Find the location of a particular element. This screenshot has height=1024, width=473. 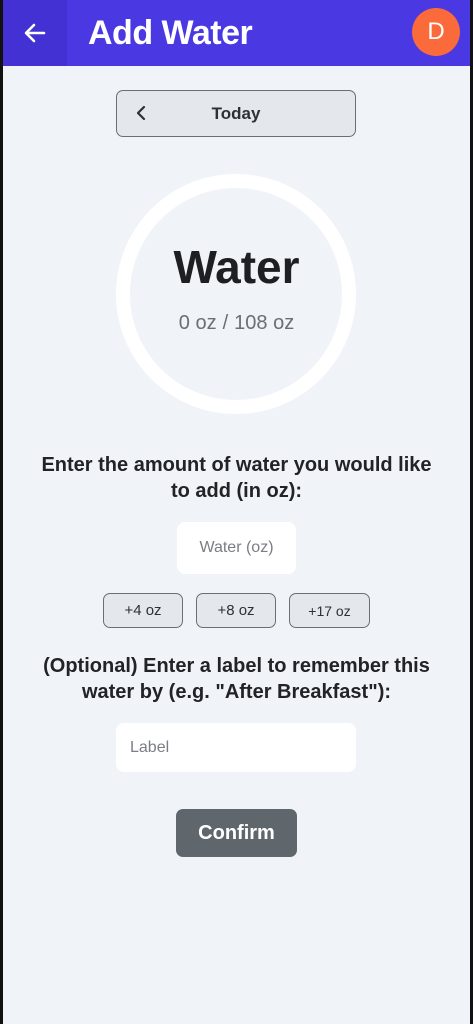

date-selector-button: Today is located at coordinates (236, 113).